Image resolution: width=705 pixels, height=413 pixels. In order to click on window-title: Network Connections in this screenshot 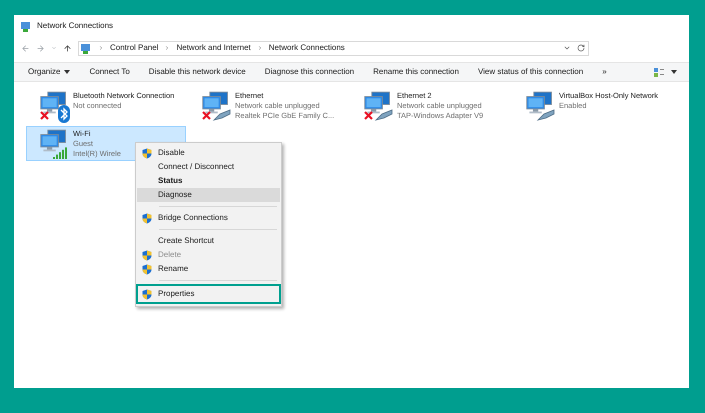, I will do `click(75, 26)`.